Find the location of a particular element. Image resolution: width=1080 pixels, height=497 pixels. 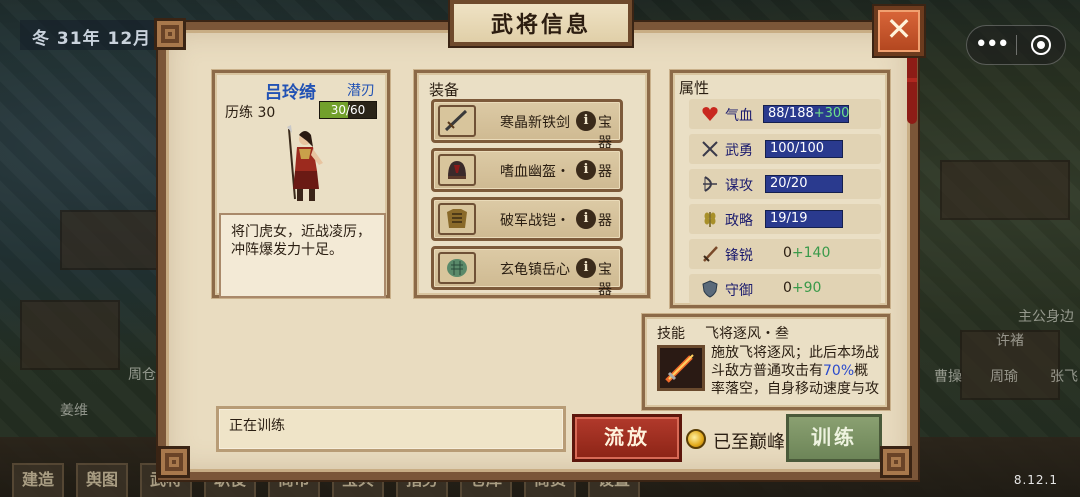

release-button: 流放 is located at coordinates (627, 438).